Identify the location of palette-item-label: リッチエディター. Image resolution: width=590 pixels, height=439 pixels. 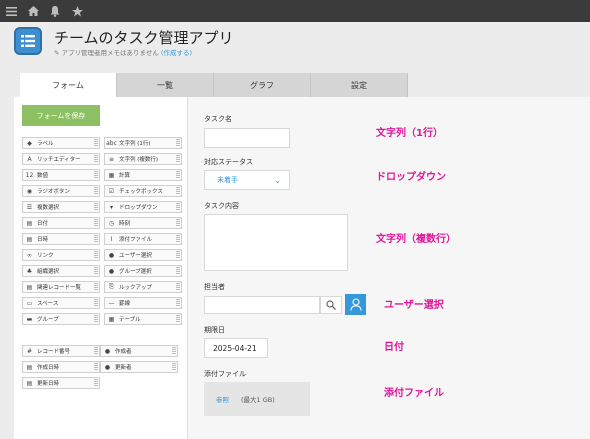
(59, 160).